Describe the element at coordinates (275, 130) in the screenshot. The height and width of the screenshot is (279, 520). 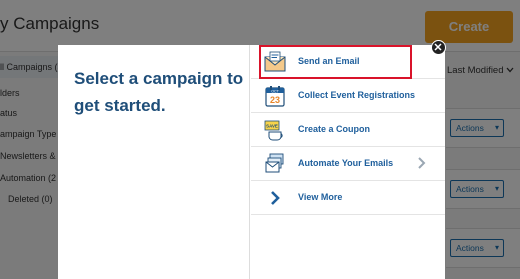
I see `coupon-icon: SAVE` at that location.